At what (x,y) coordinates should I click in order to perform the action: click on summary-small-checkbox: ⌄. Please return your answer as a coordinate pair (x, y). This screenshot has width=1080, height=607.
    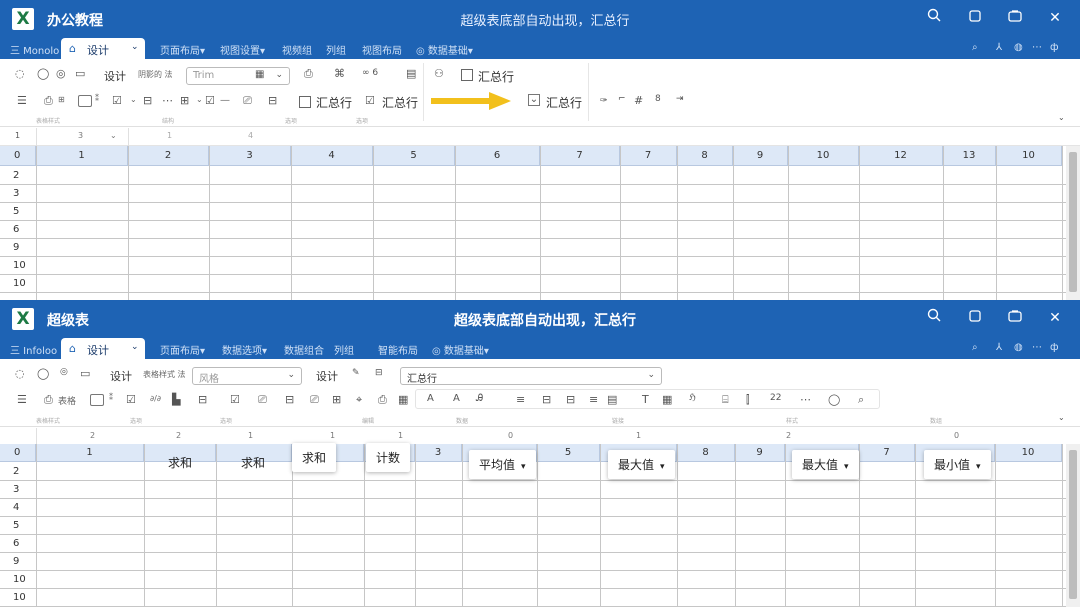
    Looking at the image, I should click on (534, 100).